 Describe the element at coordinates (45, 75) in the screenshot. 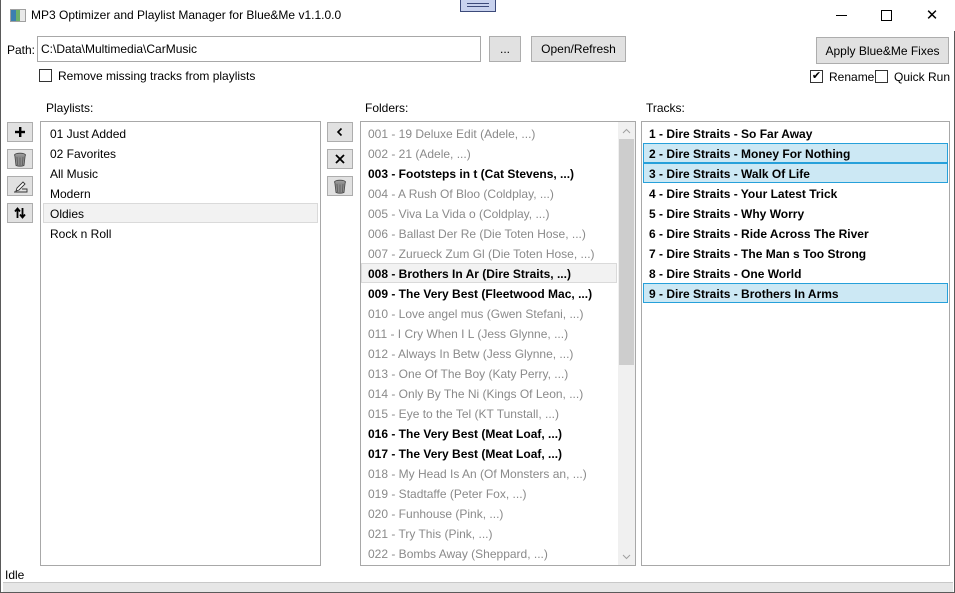

I see `remove-missing-checkbox` at that location.